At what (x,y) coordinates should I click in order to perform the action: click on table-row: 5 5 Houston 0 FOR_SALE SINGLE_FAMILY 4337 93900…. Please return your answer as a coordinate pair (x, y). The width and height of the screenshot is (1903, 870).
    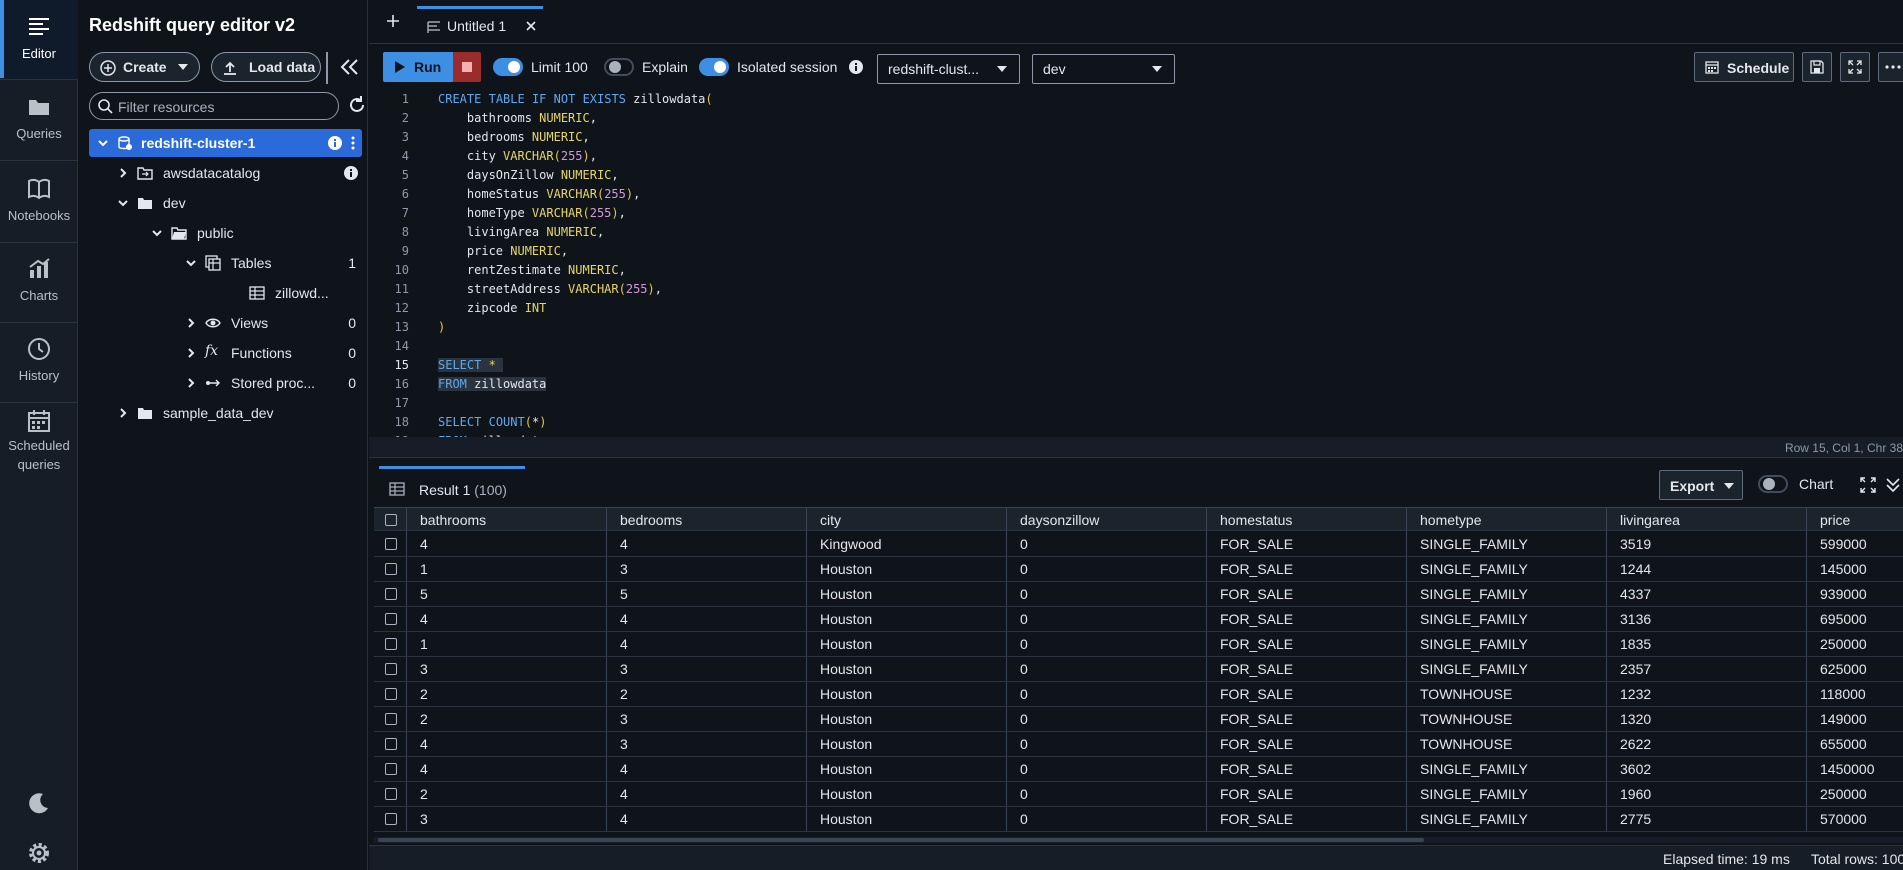
    Looking at the image, I should click on (1138, 594).